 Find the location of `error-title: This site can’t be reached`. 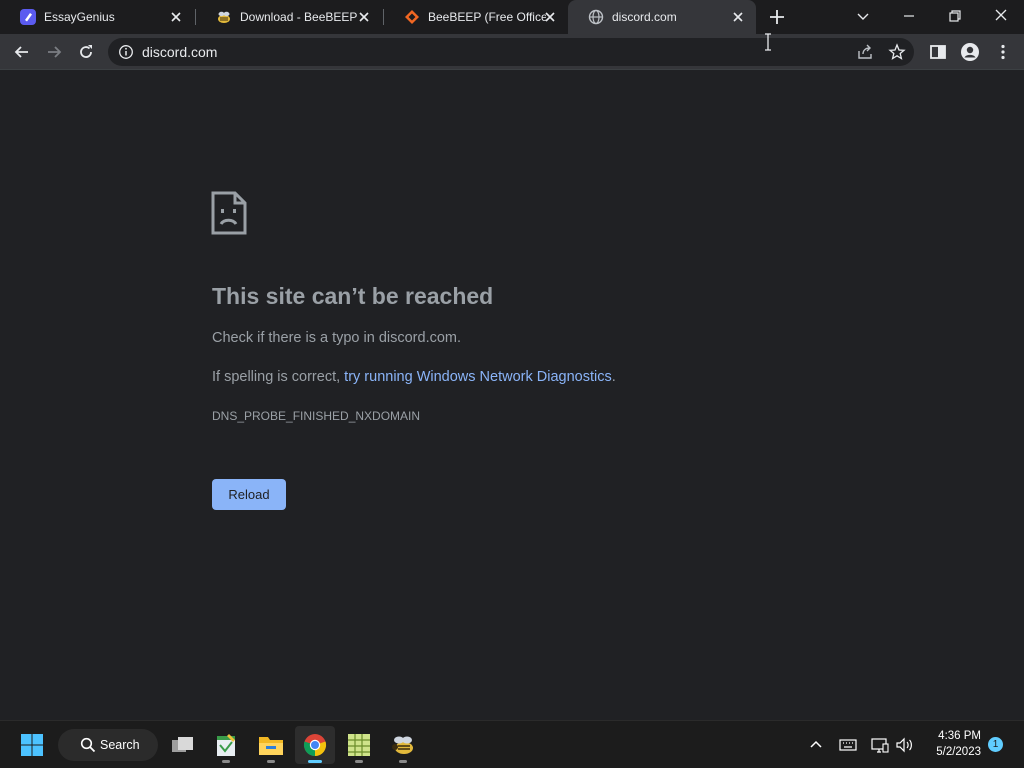

error-title: This site can’t be reached is located at coordinates (353, 296).